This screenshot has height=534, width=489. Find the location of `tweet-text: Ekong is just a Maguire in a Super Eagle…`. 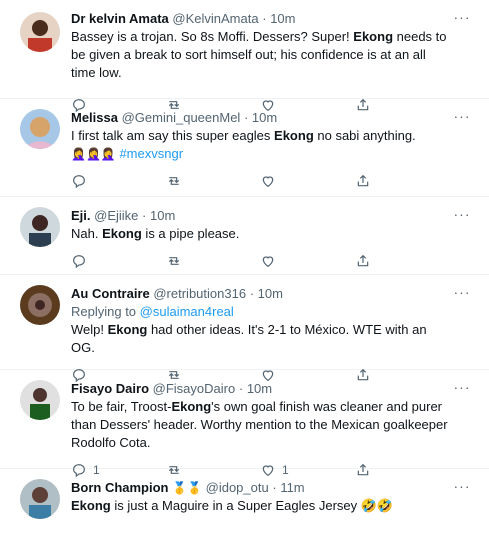

tweet-text: Ekong is just a Maguire in a Super Eagle… is located at coordinates (232, 505).